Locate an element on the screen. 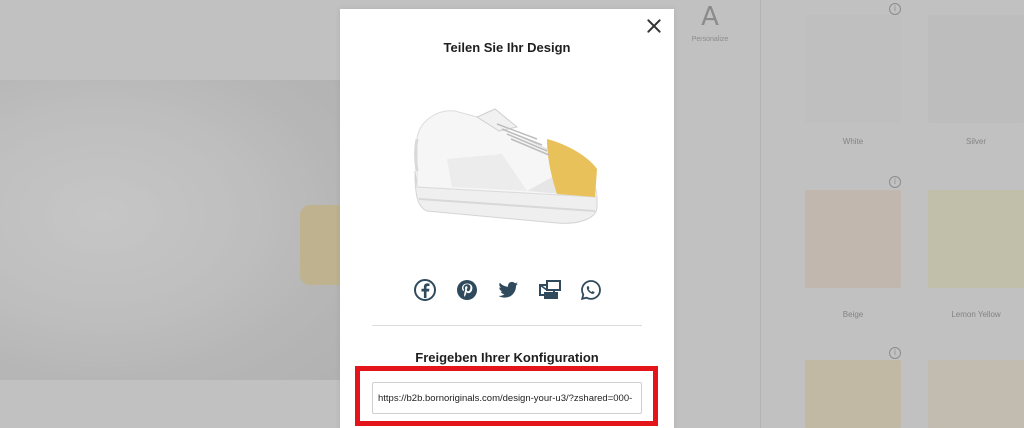  social-share-bar is located at coordinates (508, 290).